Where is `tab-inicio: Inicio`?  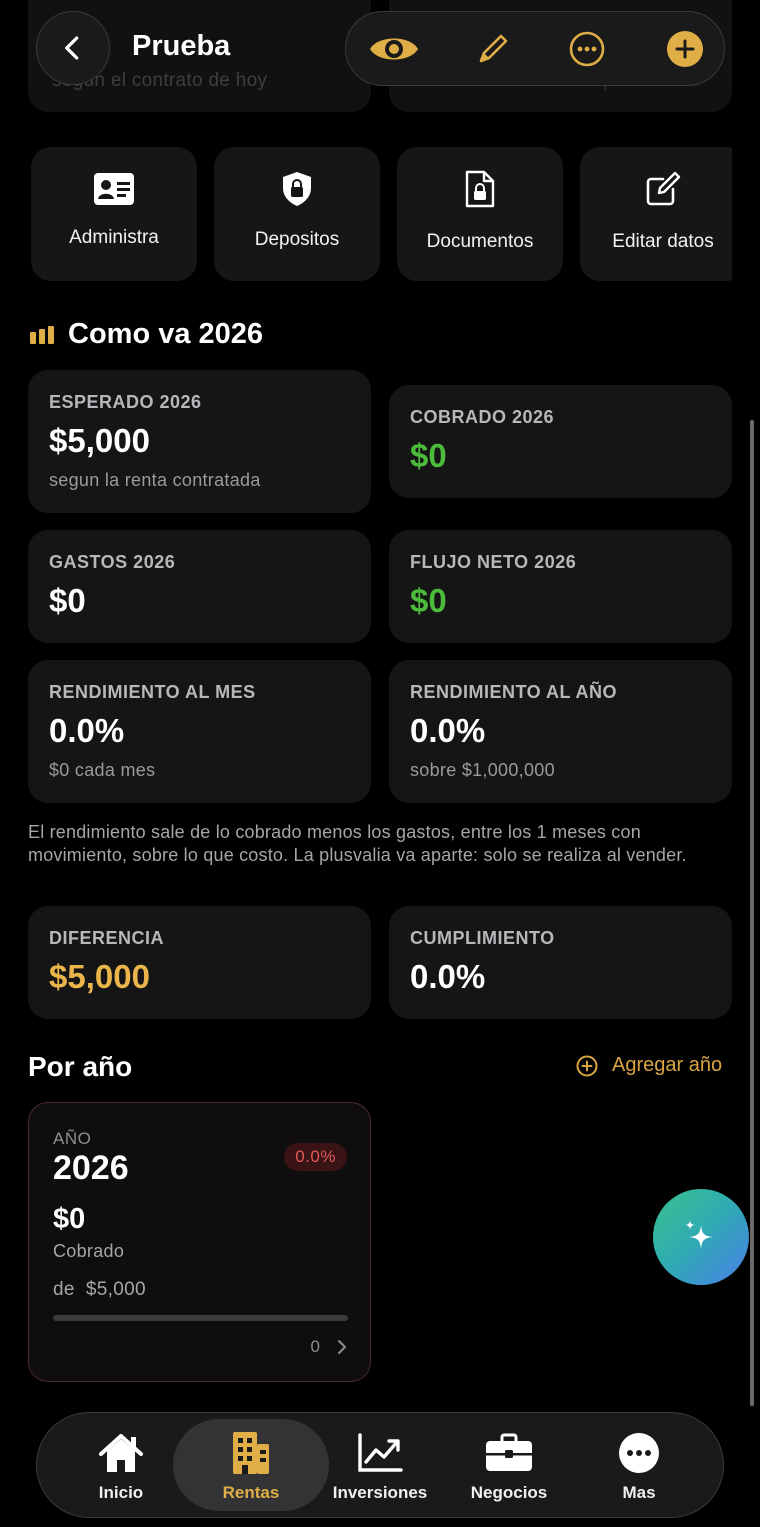 tab-inicio: Inicio is located at coordinates (121, 1466).